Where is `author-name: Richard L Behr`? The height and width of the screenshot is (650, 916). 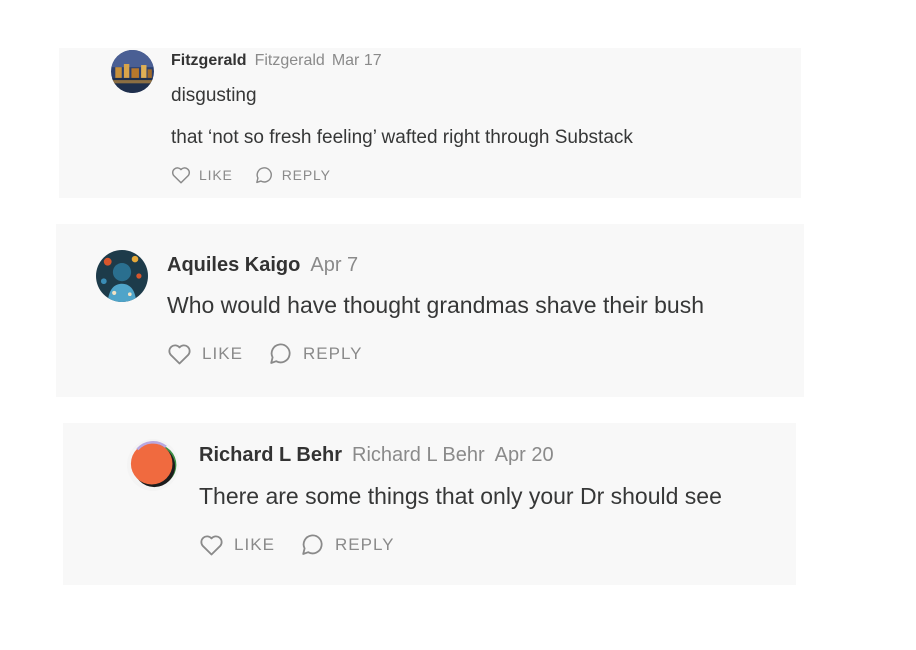 author-name: Richard L Behr is located at coordinates (270, 455).